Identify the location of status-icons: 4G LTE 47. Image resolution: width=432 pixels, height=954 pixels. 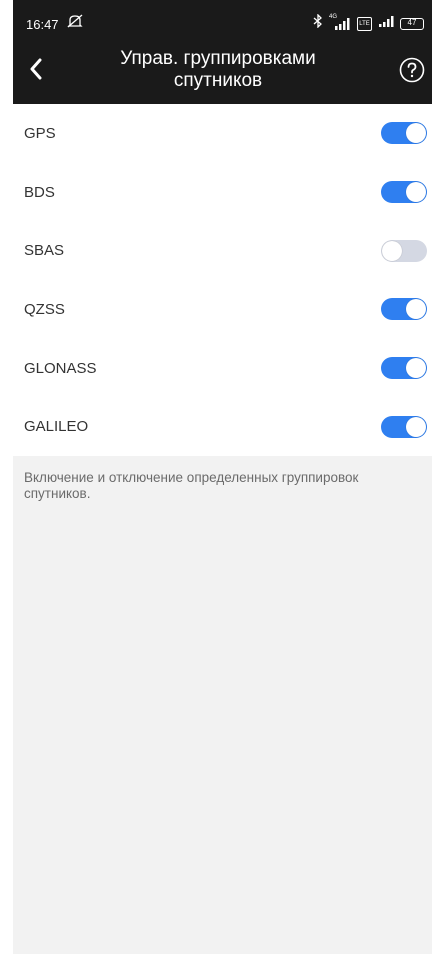
(368, 23).